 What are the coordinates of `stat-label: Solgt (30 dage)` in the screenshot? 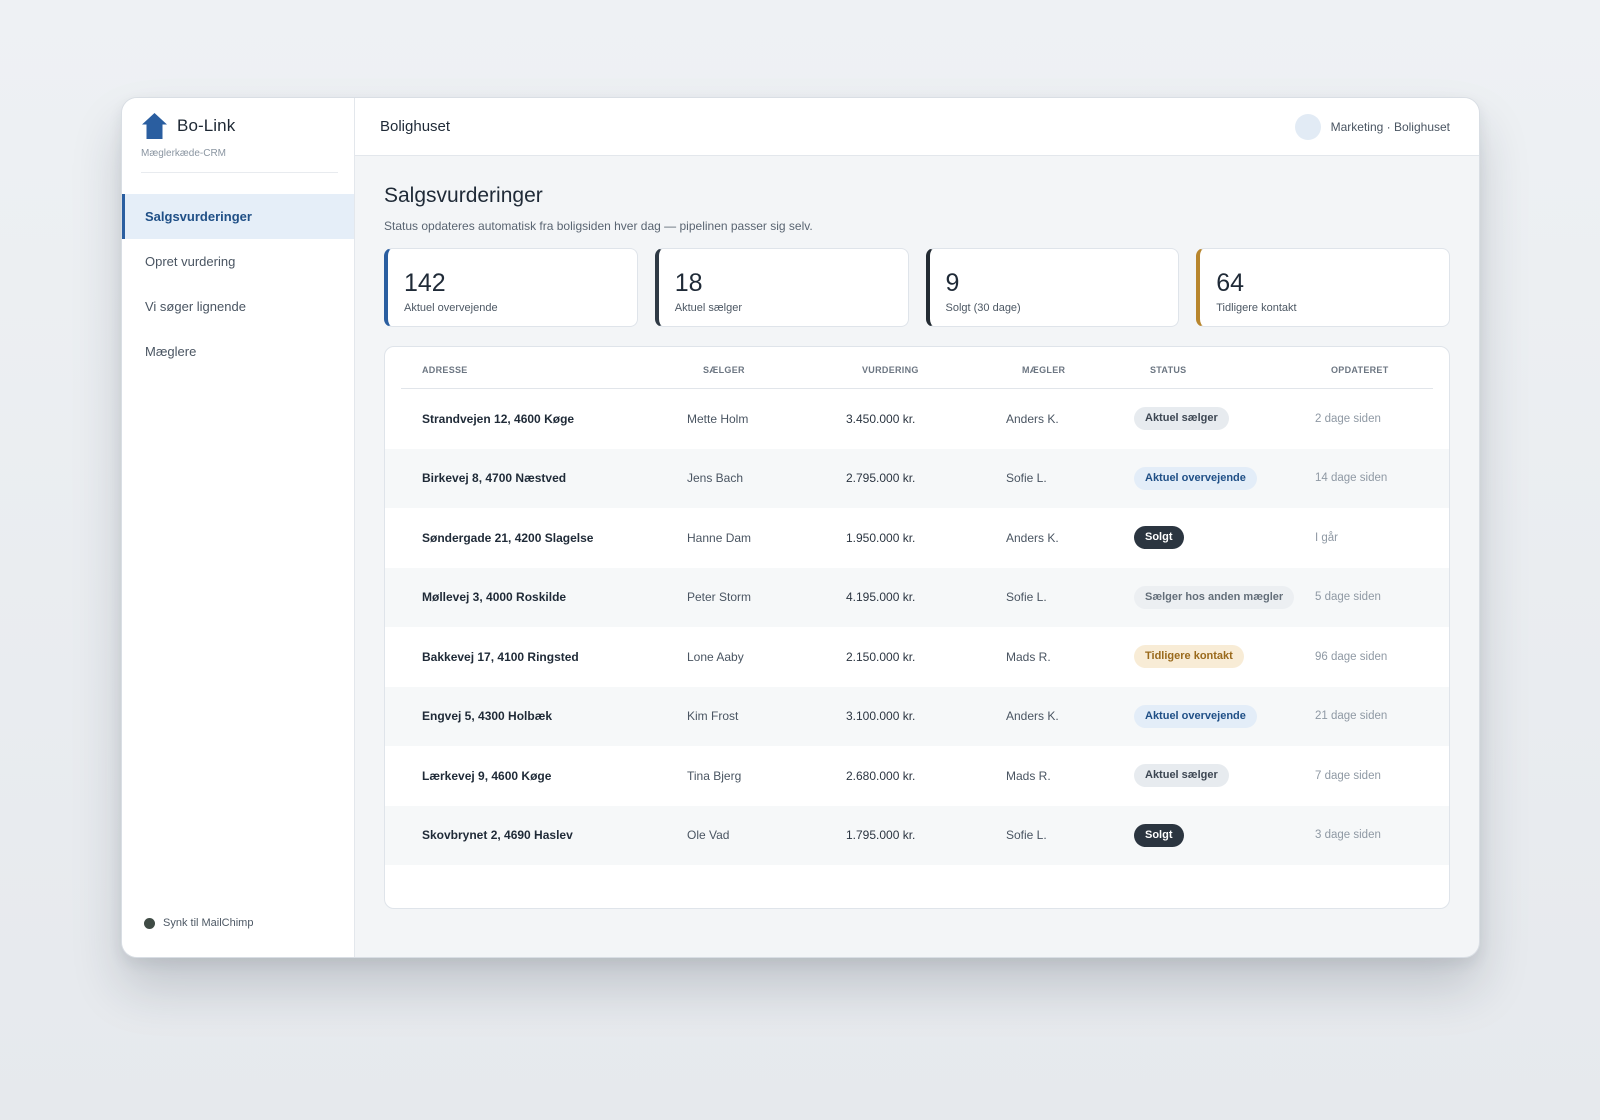 It's located at (983, 308).